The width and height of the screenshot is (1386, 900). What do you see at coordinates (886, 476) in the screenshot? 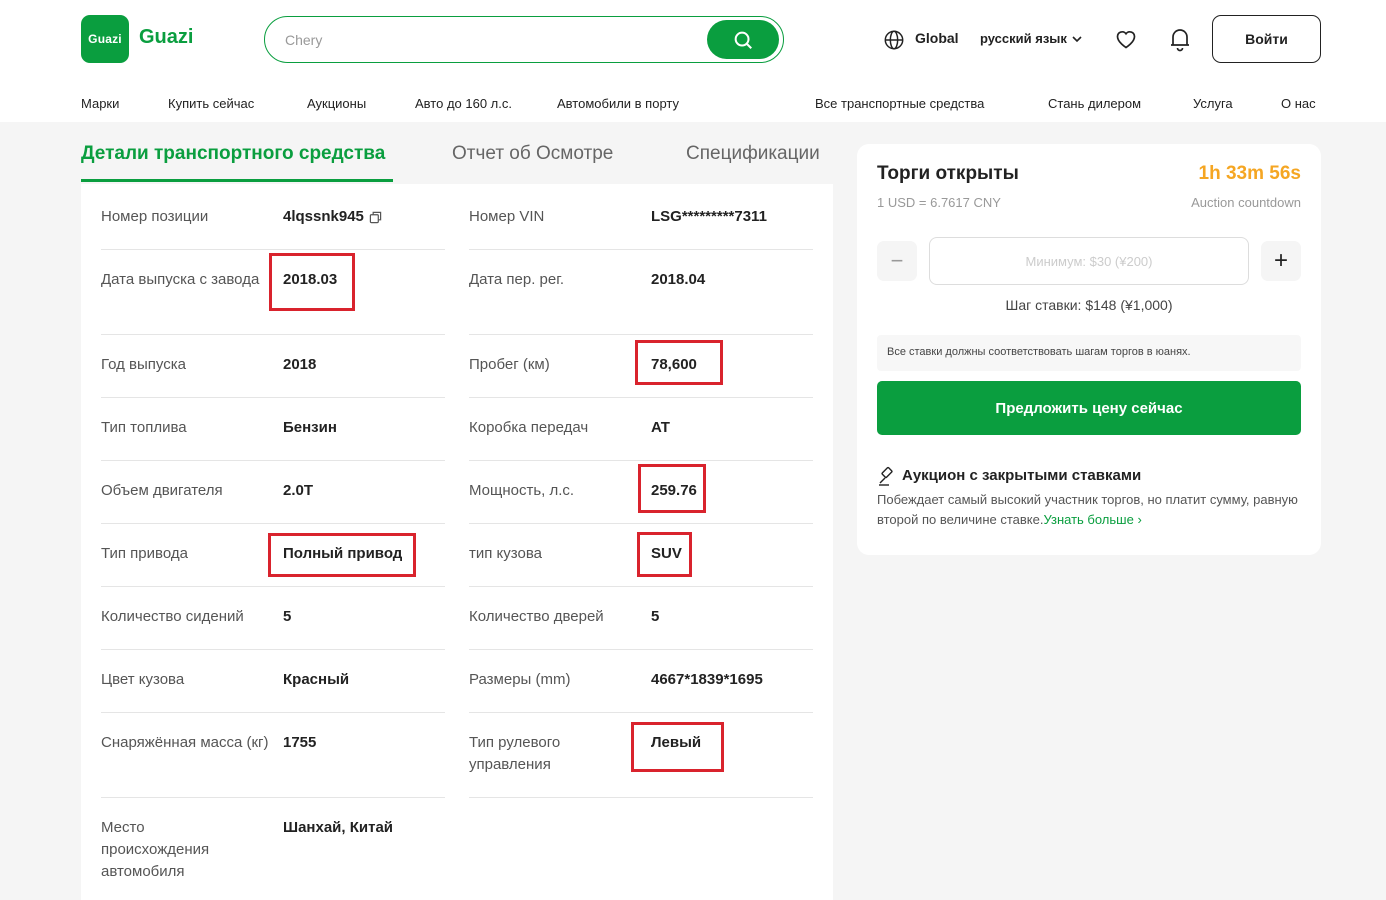
I see `gavel-icon` at bounding box center [886, 476].